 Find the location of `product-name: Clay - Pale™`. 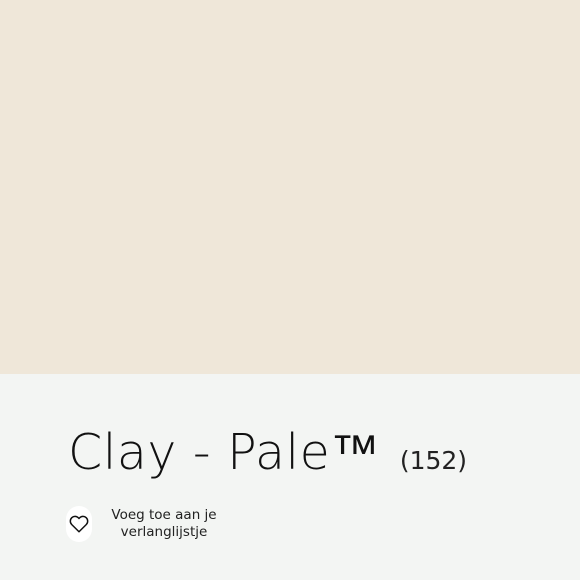

product-name: Clay - Pale™ is located at coordinates (224, 452).